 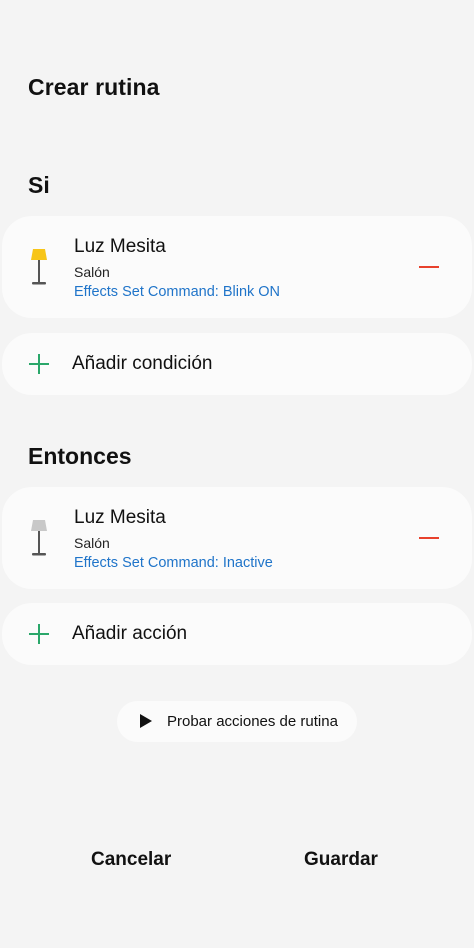 What do you see at coordinates (39, 267) in the screenshot?
I see `floor-lamp-on-icon` at bounding box center [39, 267].